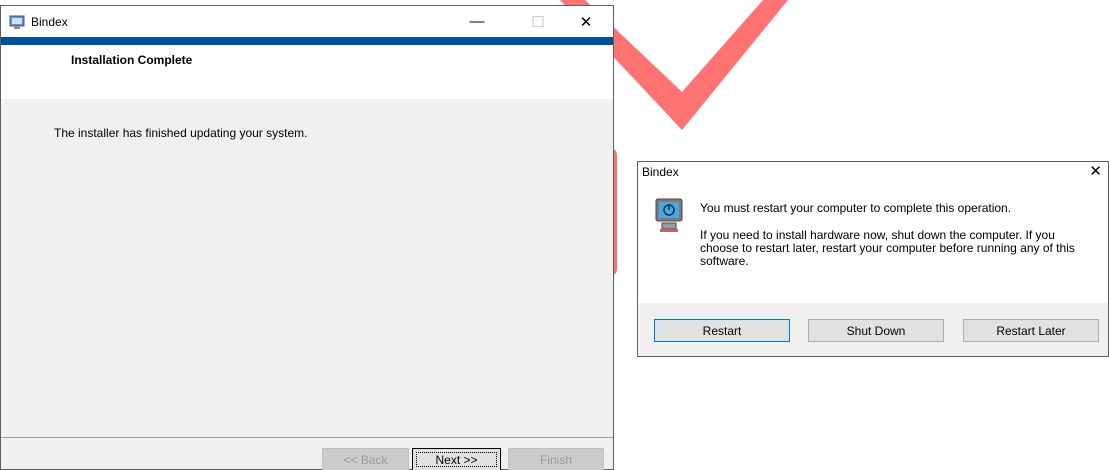 The height and width of the screenshot is (470, 1109). What do you see at coordinates (456, 459) in the screenshot?
I see `next-button: Next >>` at bounding box center [456, 459].